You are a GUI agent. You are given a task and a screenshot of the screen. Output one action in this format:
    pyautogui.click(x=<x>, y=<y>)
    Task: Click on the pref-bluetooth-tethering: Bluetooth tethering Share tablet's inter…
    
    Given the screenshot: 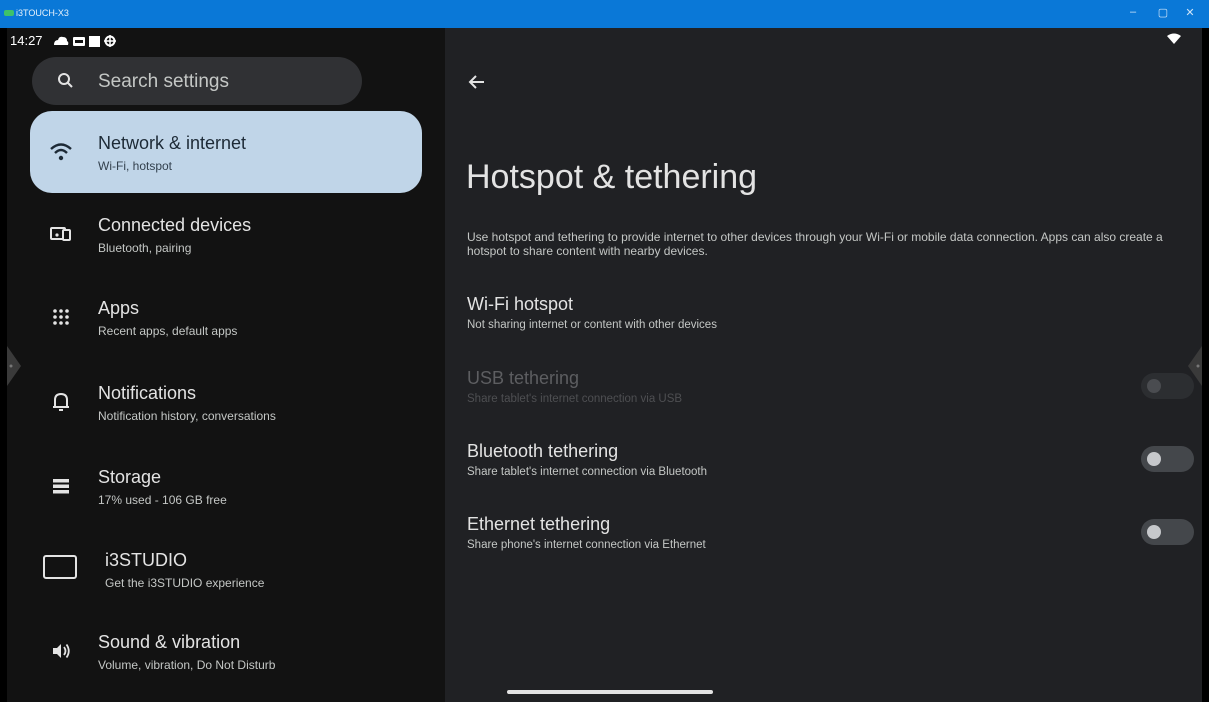 What is the action you would take?
    pyautogui.click(x=587, y=459)
    